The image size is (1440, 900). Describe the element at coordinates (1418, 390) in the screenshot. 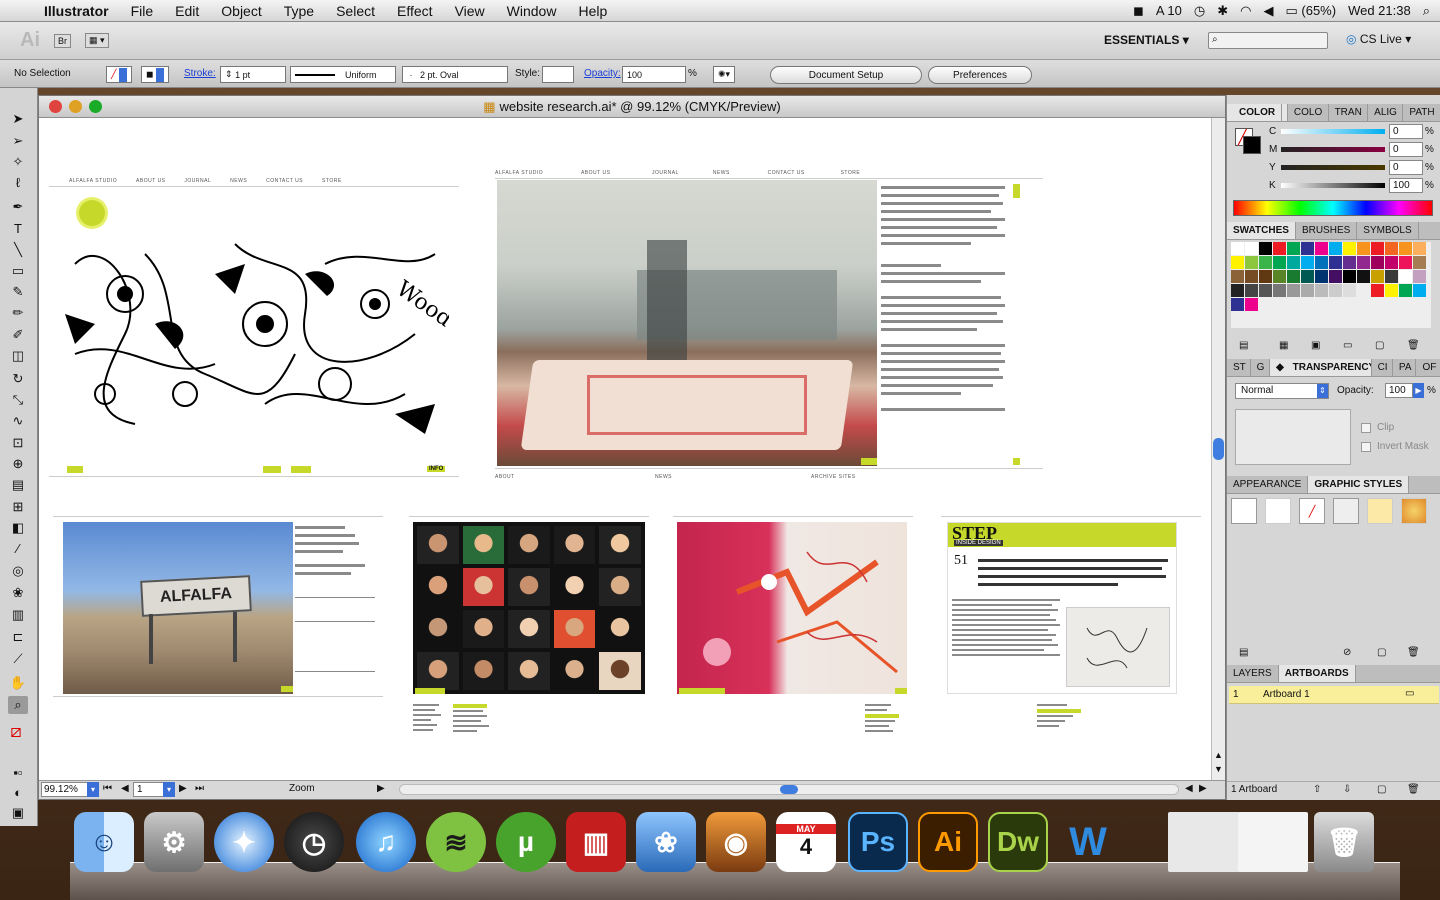

I see `opacity-dropdown-icon: ▶` at that location.